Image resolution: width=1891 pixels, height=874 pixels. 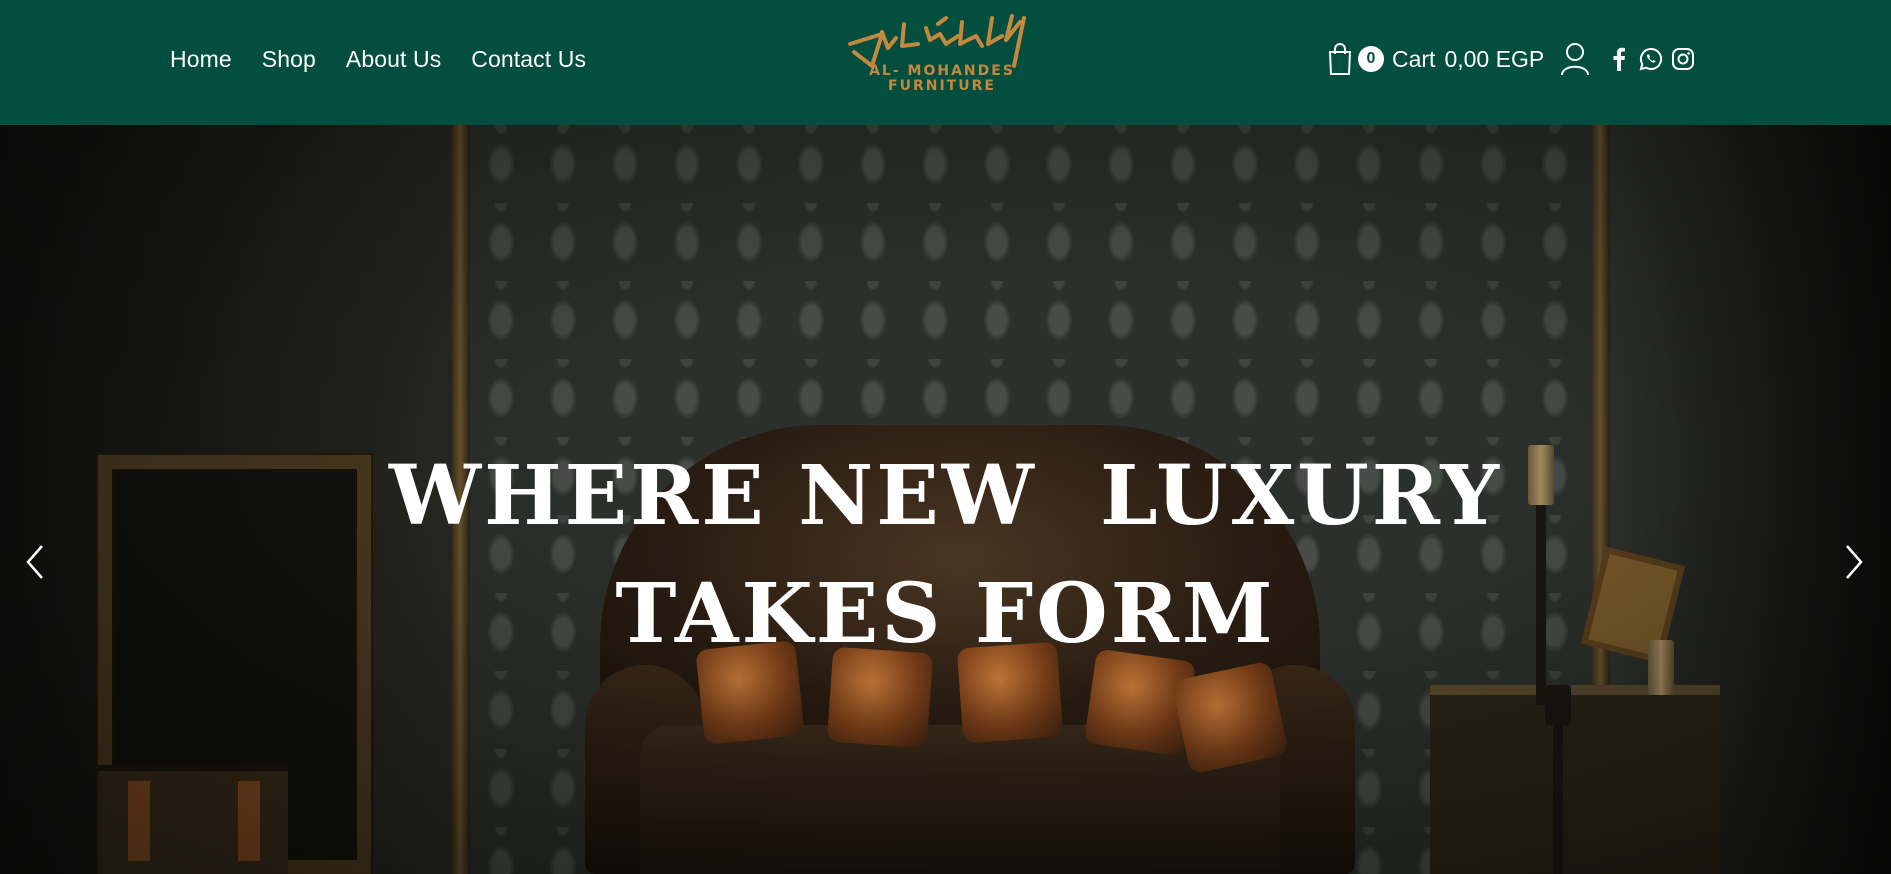 What do you see at coordinates (942, 57) in the screenshot?
I see `site-logo: AL- MOHANDES FURNITURE` at bounding box center [942, 57].